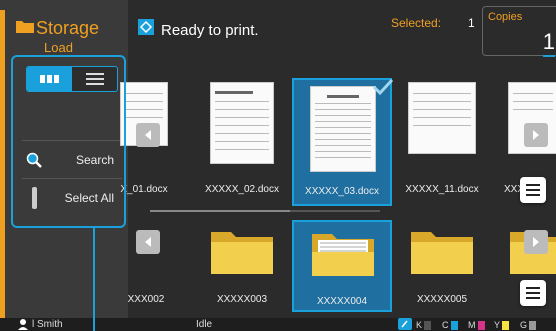 Image resolution: width=556 pixels, height=331 pixels. Describe the element at coordinates (405, 324) in the screenshot. I see `ink-status-icon` at that location.